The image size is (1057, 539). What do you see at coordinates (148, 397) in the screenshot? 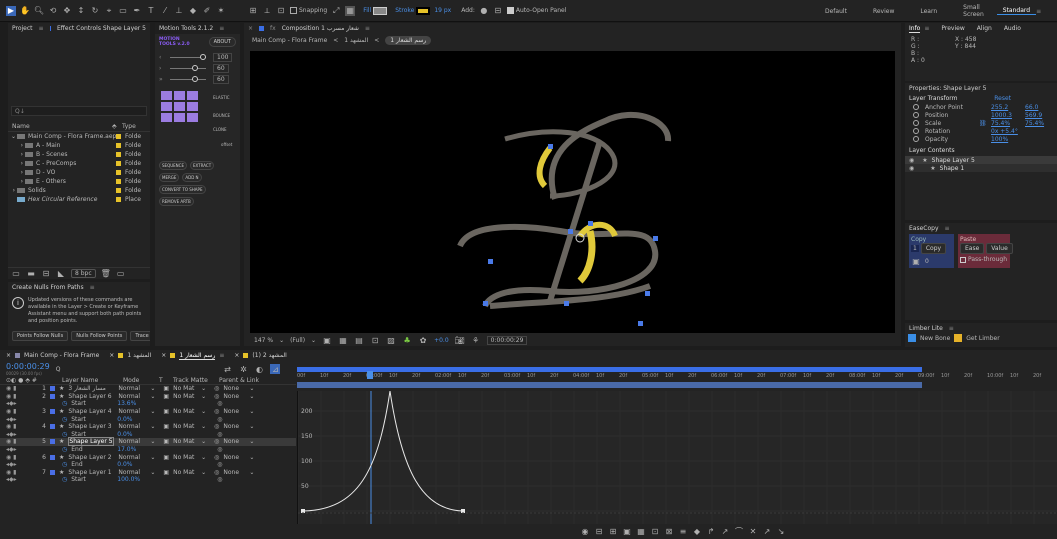
I see `timeline-layer-row: ◉ ▮ 2 ★ Shape Layer 6 Normal ⌄ ▣ No Mat ⌄ ◎ None ⌄` at bounding box center [148, 397].